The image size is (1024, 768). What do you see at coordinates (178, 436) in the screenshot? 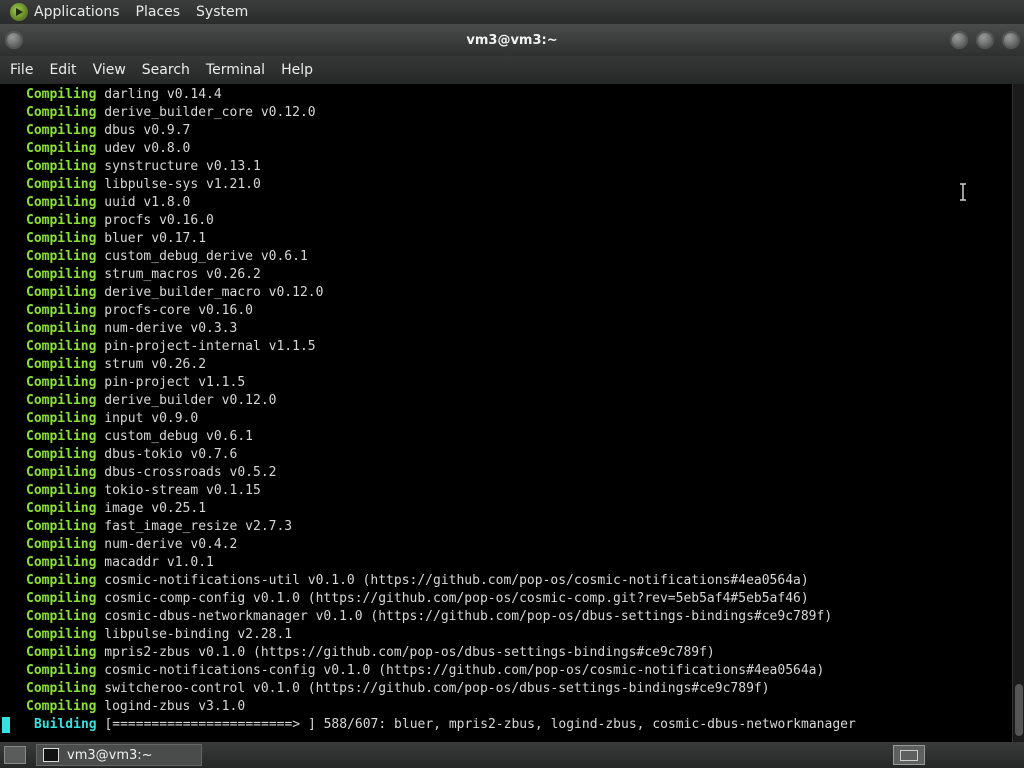
I see `crate-text: custom_debug v0.6.1` at bounding box center [178, 436].